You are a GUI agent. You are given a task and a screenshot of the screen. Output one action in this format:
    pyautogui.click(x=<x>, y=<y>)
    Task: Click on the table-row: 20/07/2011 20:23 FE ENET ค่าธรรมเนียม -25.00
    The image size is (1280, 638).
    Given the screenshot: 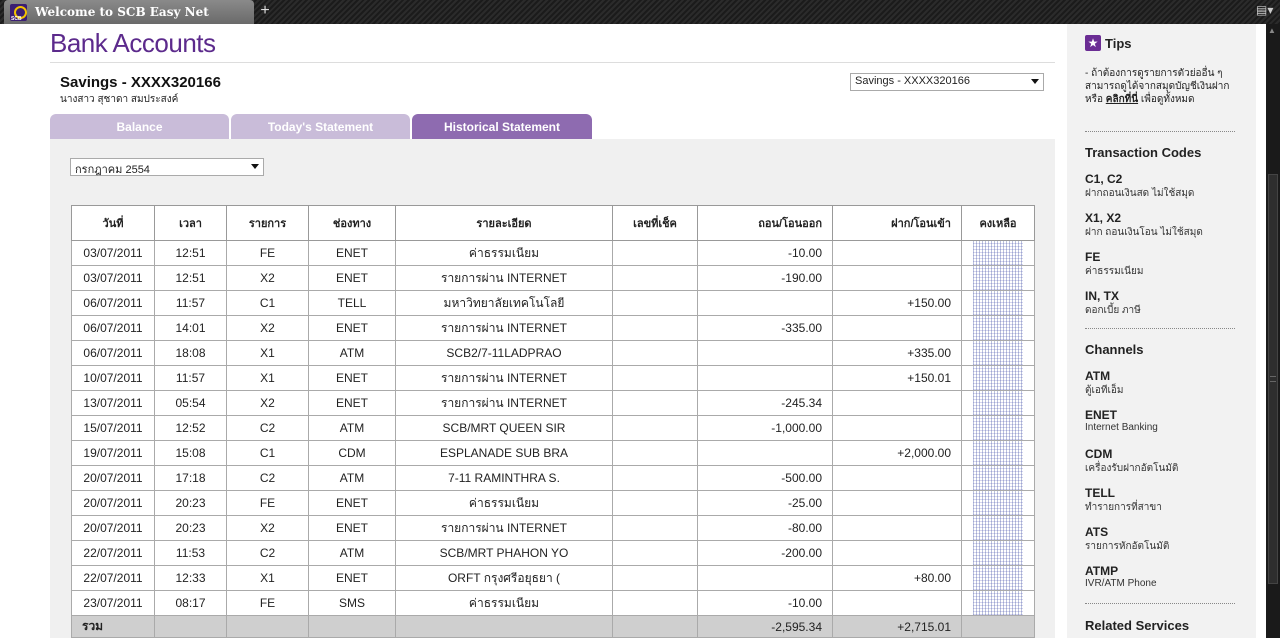 What is the action you would take?
    pyautogui.click(x=553, y=503)
    